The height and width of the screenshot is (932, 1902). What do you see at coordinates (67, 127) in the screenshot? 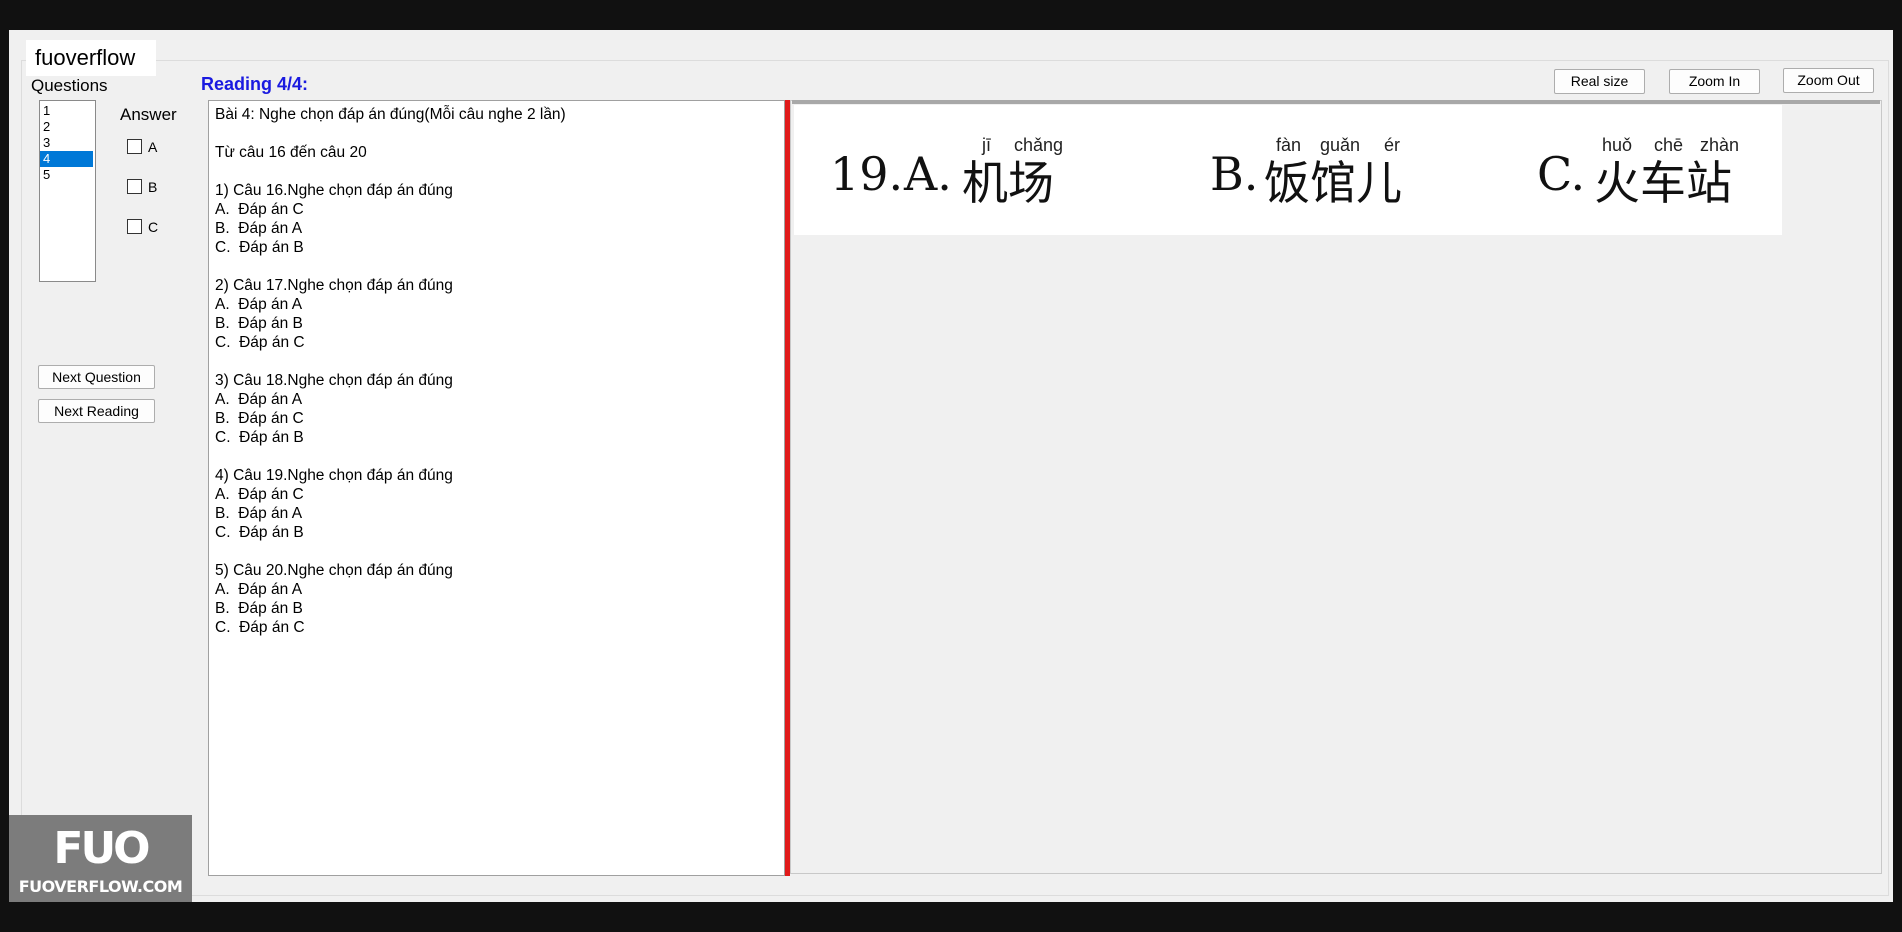
I see `question-list-item: 2` at bounding box center [67, 127].